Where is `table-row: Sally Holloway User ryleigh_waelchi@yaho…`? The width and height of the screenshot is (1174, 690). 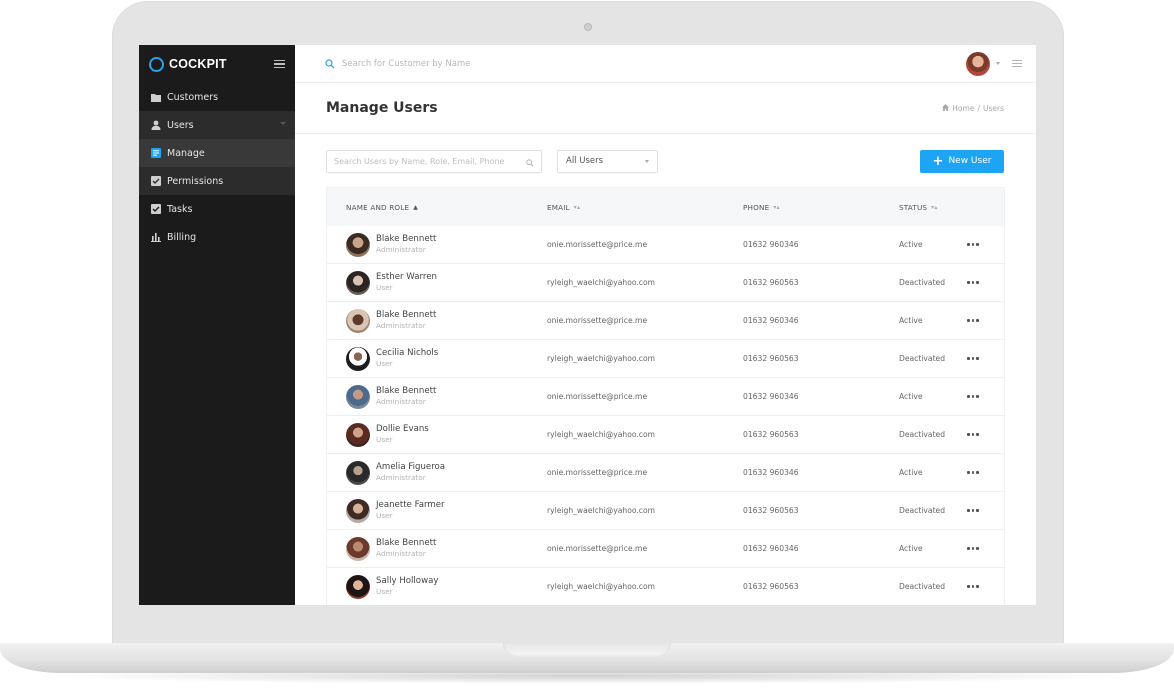 table-row: Sally Holloway User ryleigh_waelchi@yaho… is located at coordinates (665, 586).